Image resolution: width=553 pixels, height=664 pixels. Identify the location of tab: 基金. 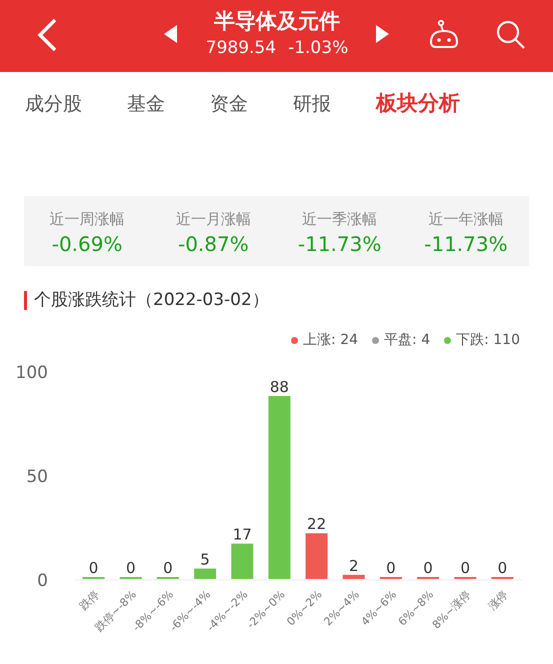
(146, 104).